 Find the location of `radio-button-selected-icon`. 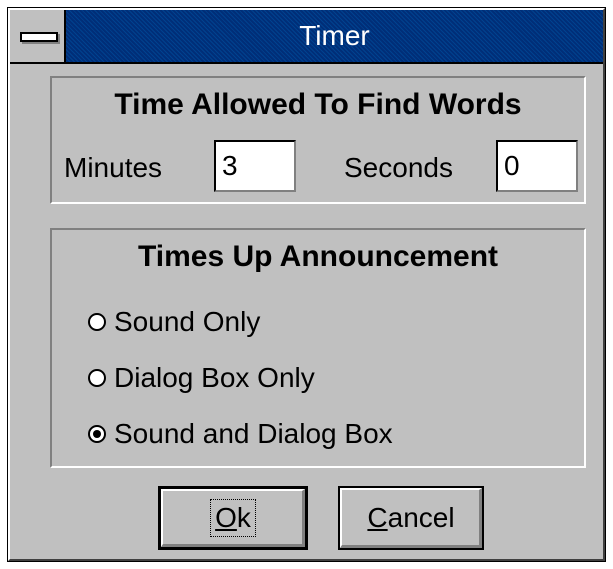

radio-button-selected-icon is located at coordinates (97, 434).